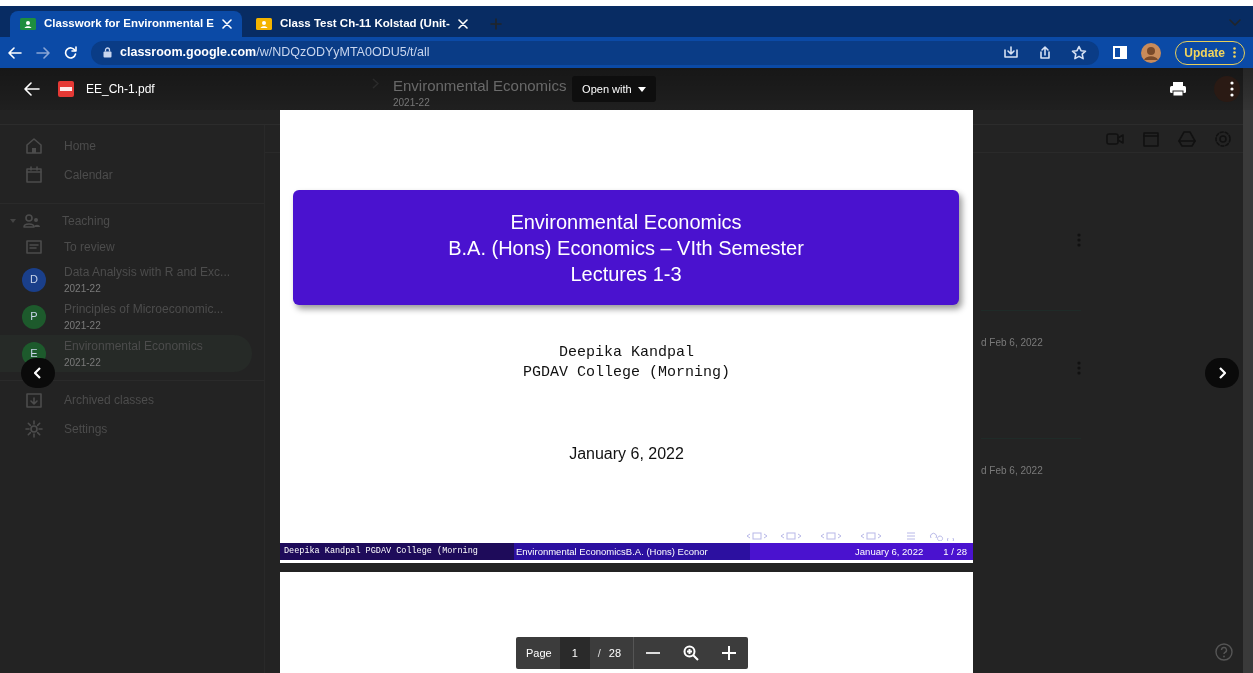 This screenshot has width=1253, height=673. I want to click on slide-institute: PGDAV College (Morning), so click(626, 373).